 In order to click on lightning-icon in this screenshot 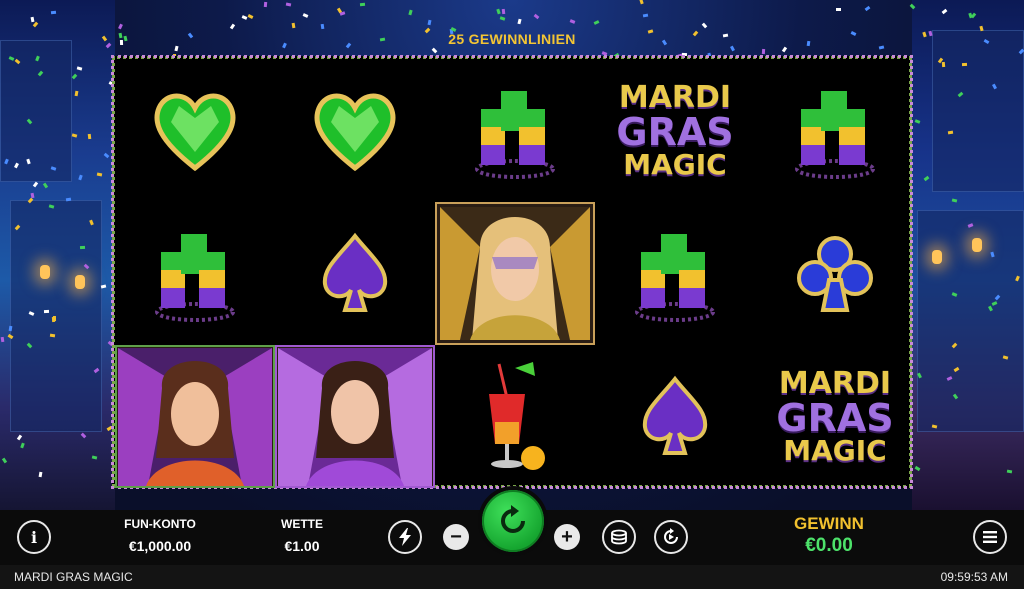, I will do `click(405, 537)`.